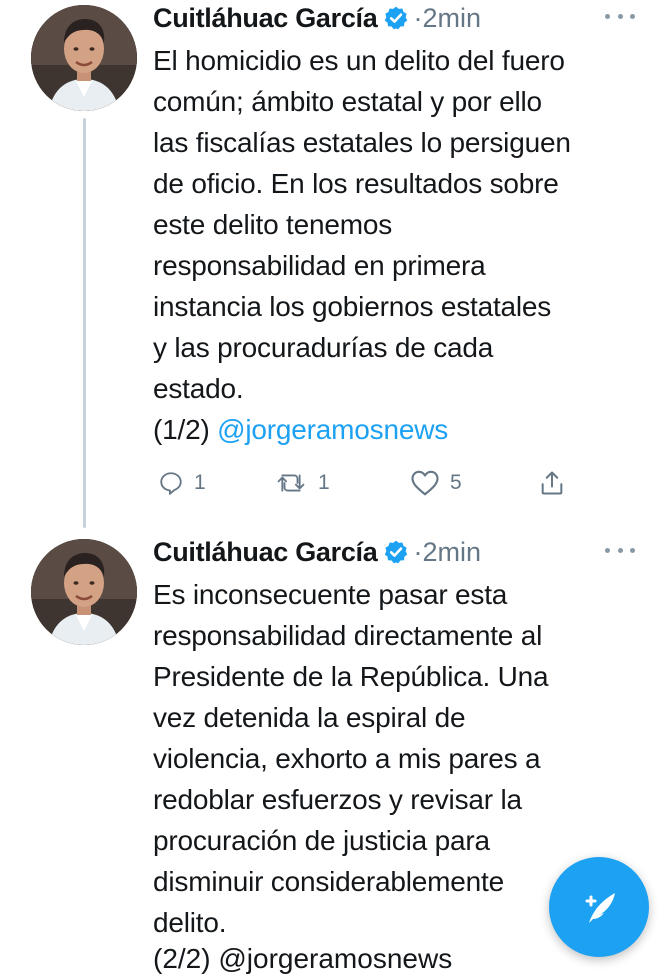 This screenshot has height=979, width=669. I want to click on retweet-button: 1, so click(302, 483).